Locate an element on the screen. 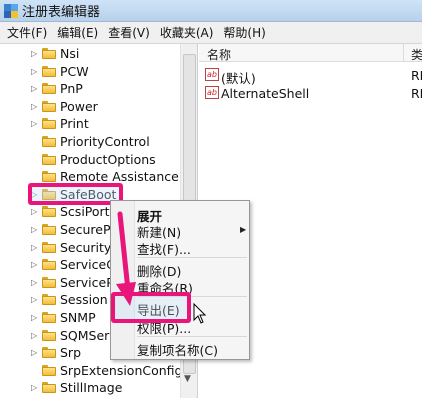 The height and width of the screenshot is (398, 422). tree-item-label: PriorityControl is located at coordinates (105, 141).